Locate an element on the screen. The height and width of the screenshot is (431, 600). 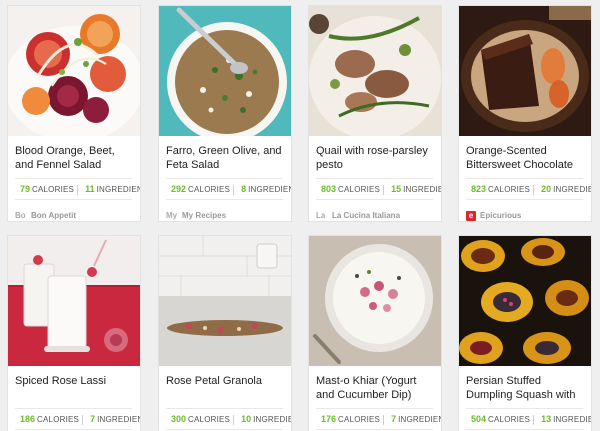
recipe-title: Farro, Green Olive, and Feta Salad is located at coordinates (225, 158).